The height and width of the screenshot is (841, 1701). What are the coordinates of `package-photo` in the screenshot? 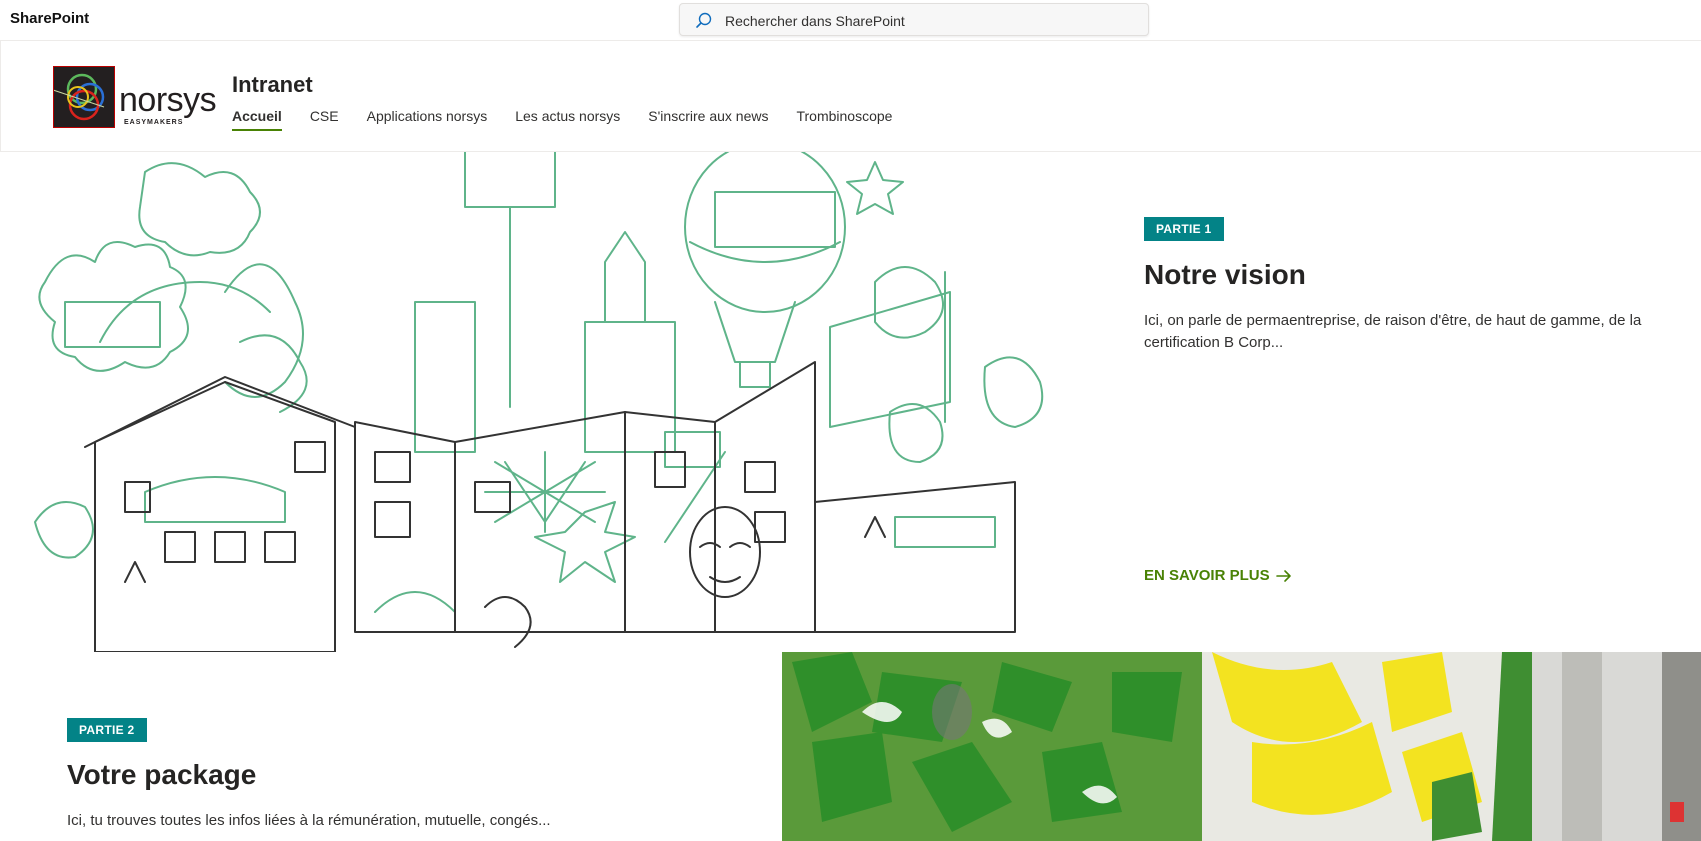 It's located at (1241, 746).